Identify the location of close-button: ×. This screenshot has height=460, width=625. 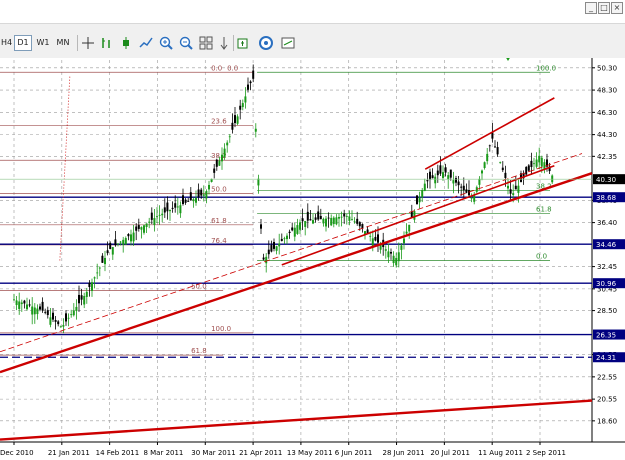
(617, 8).